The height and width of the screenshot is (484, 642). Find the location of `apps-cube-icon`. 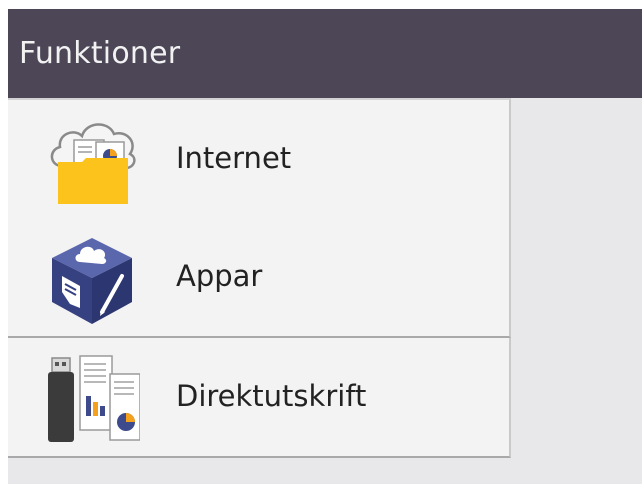

apps-cube-icon is located at coordinates (92, 278).